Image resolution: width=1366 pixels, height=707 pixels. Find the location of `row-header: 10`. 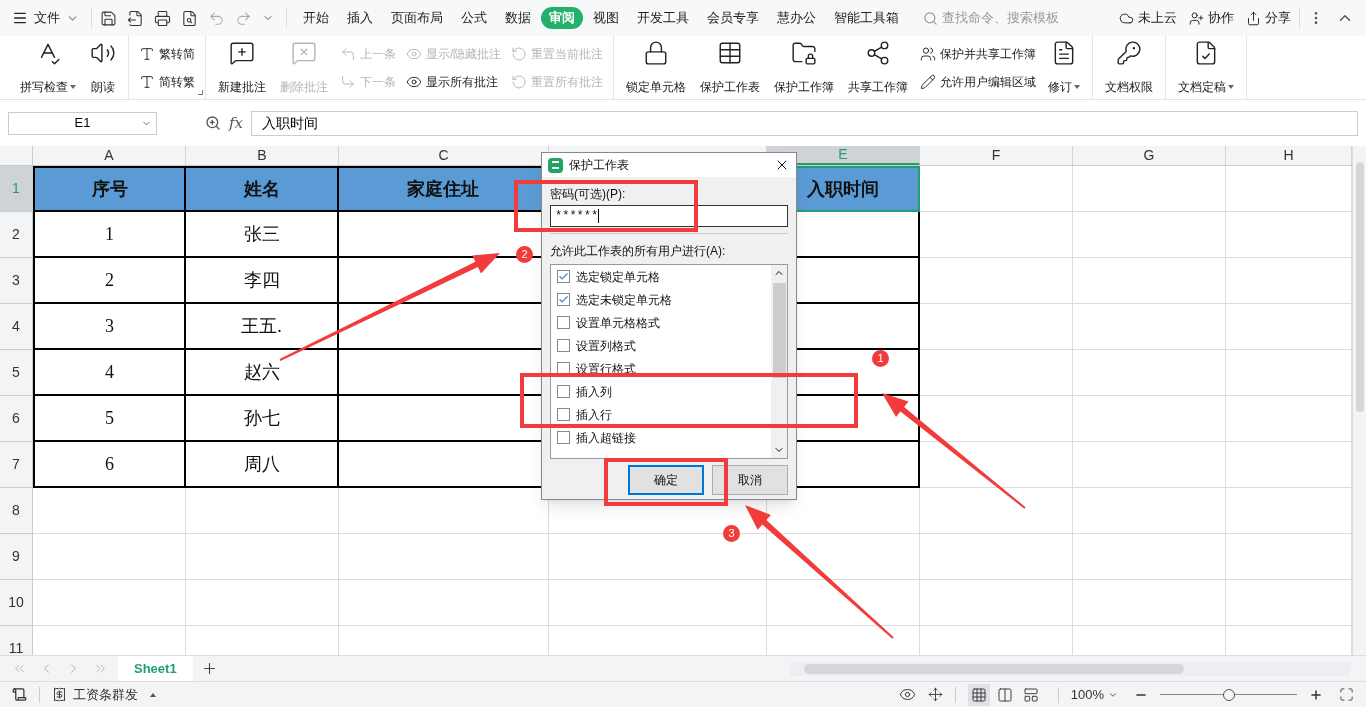

row-header: 10 is located at coordinates (16, 603).